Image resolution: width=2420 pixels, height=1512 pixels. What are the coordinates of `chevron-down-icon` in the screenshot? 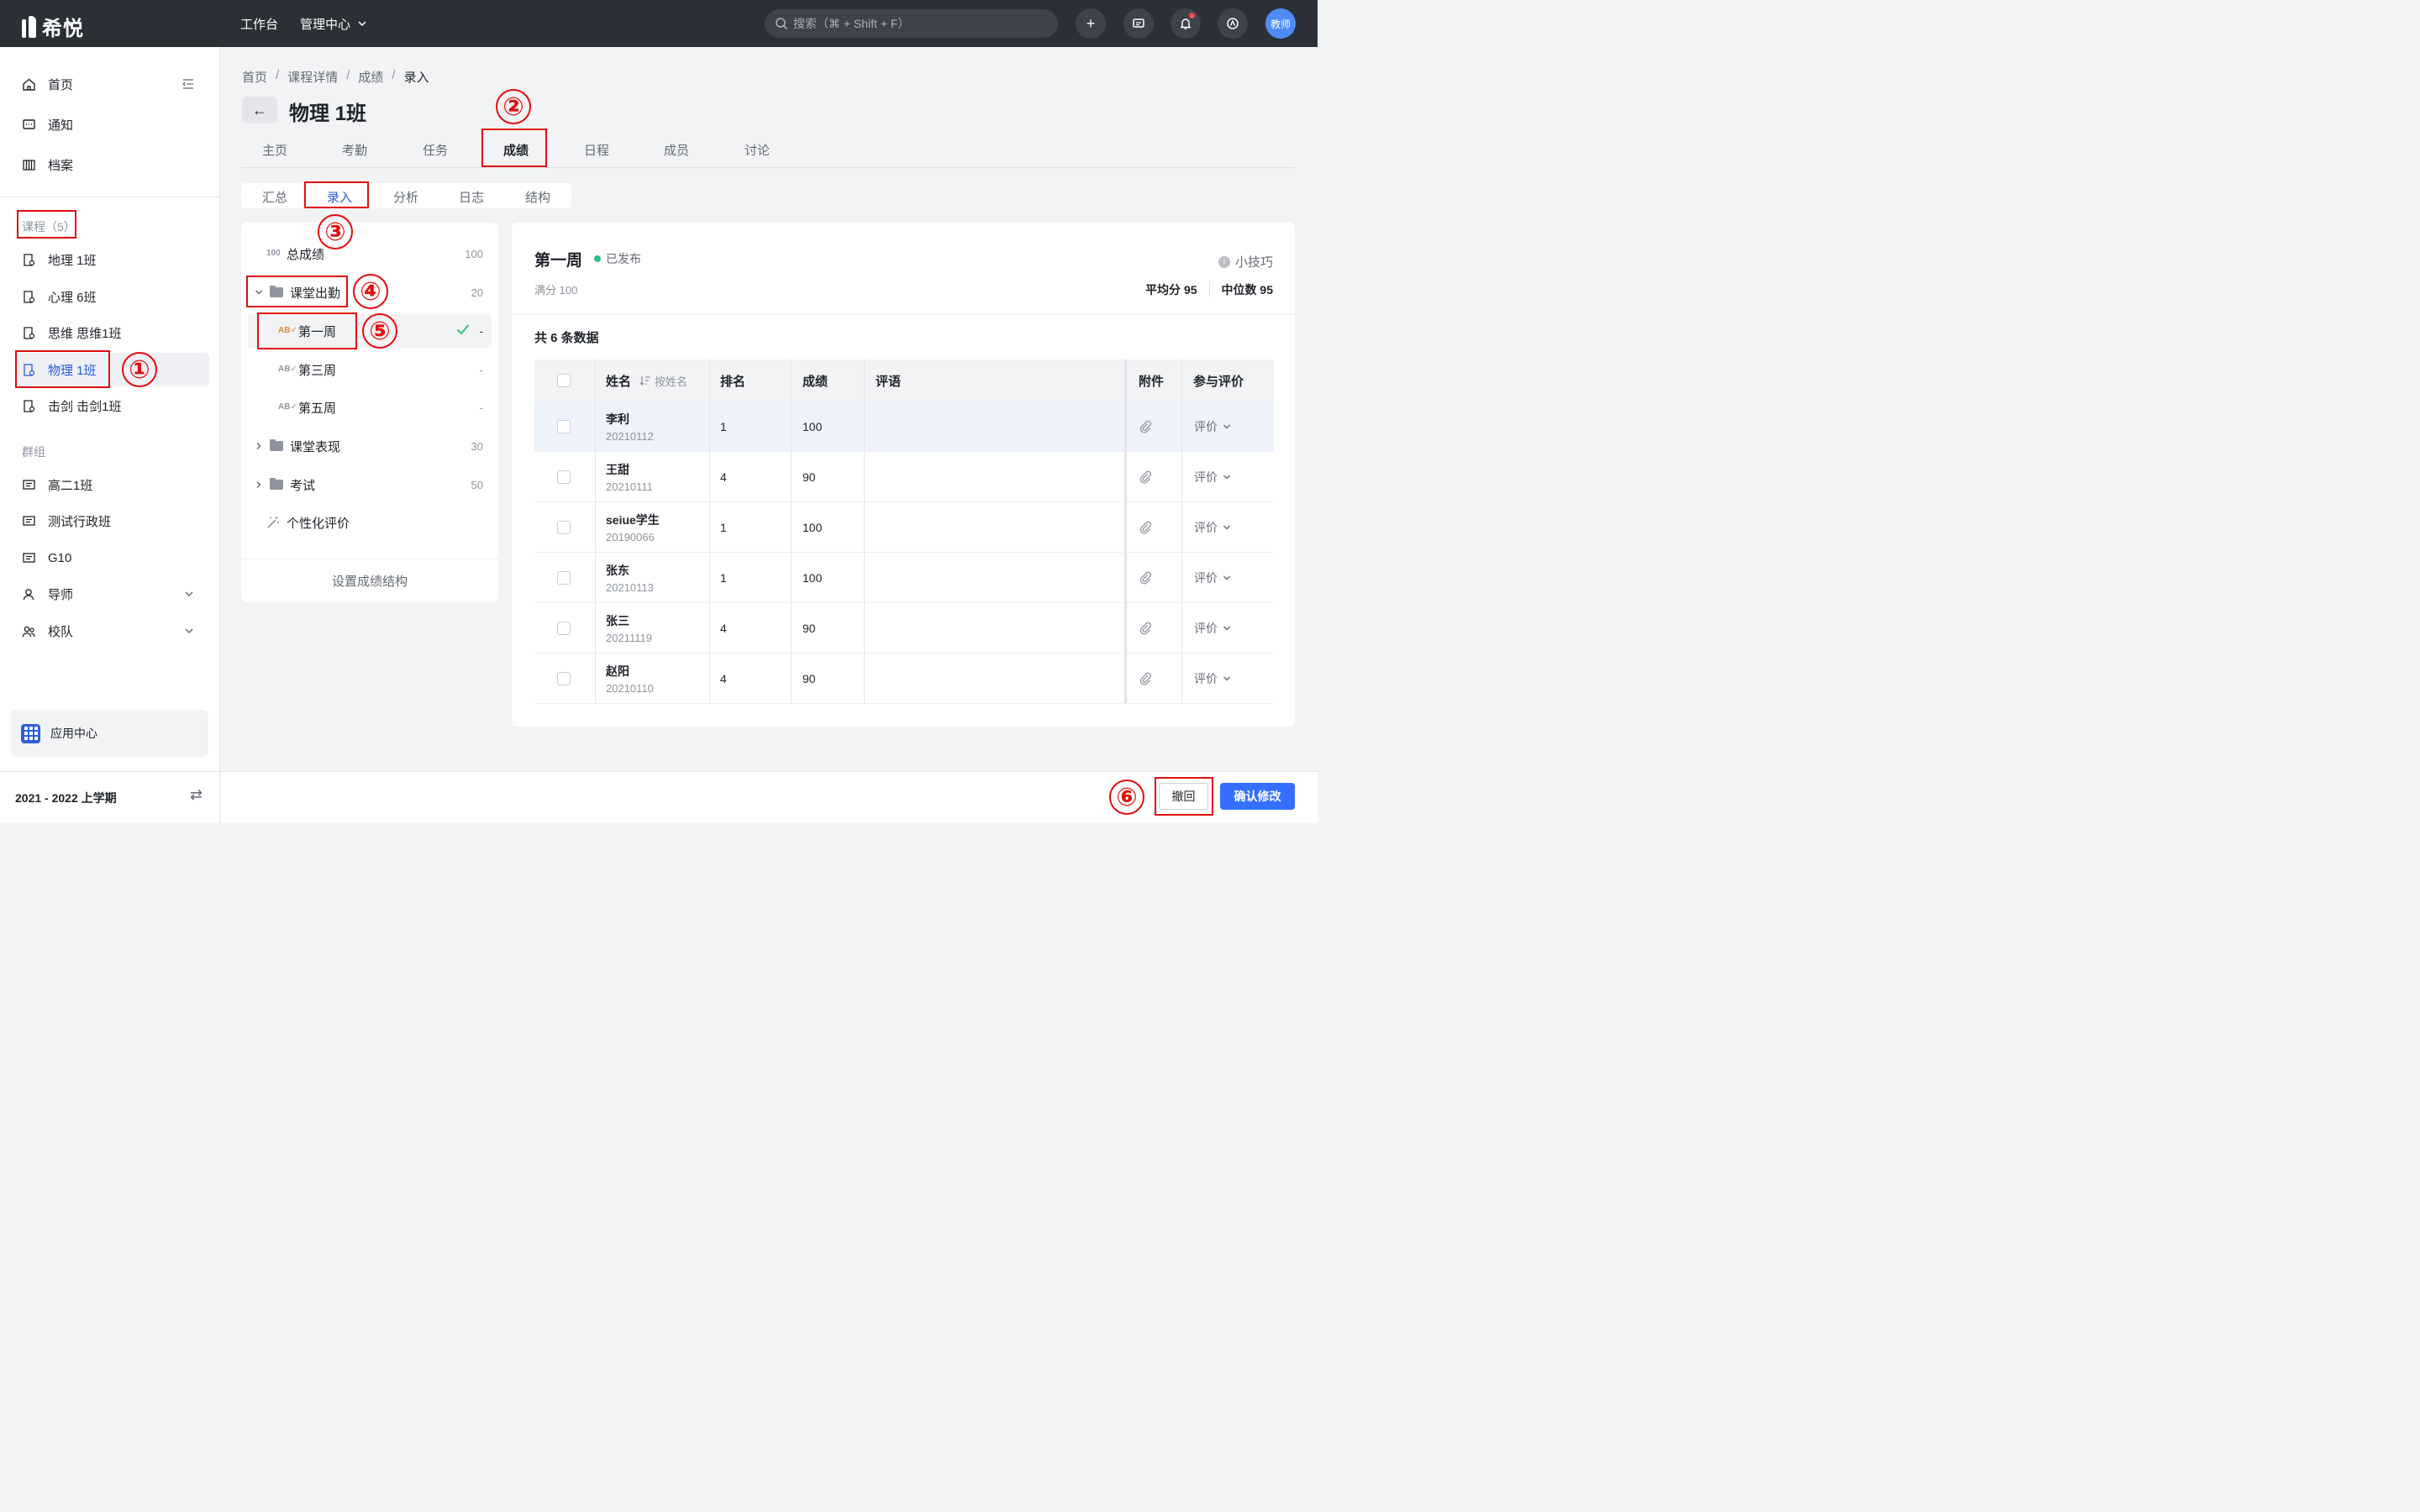 It's located at (1226, 678).